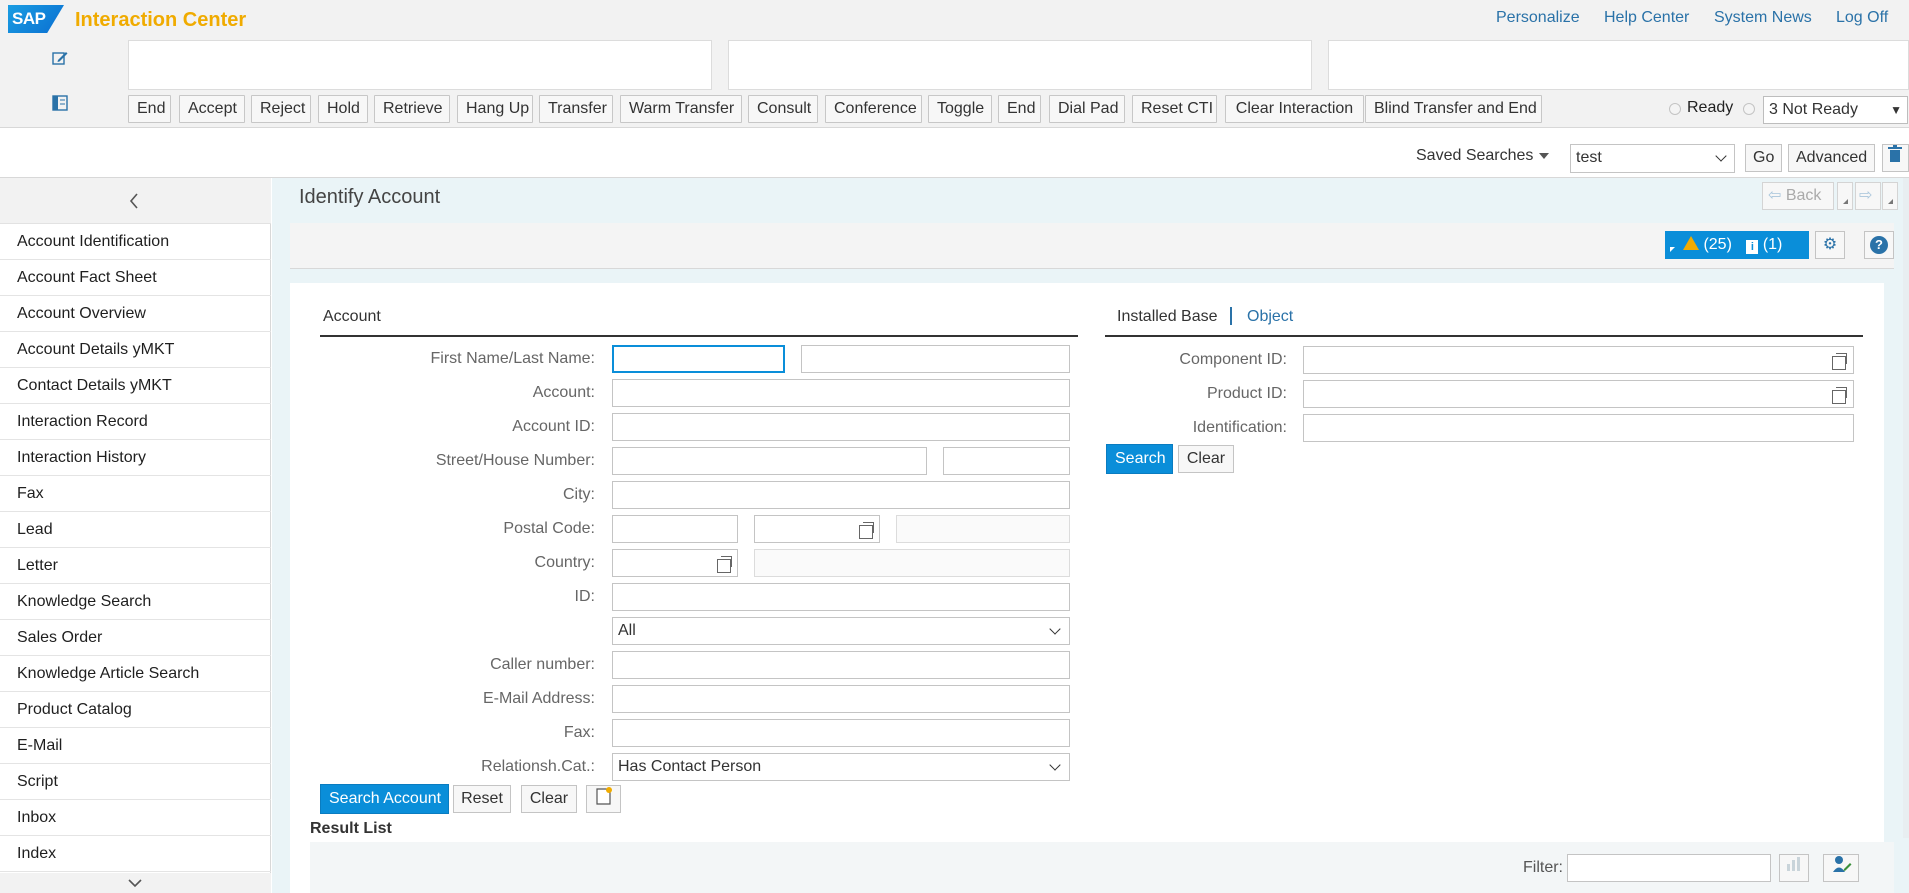  What do you see at coordinates (1868, 196) in the screenshot?
I see `forward-arrow-icon: ⇨` at bounding box center [1868, 196].